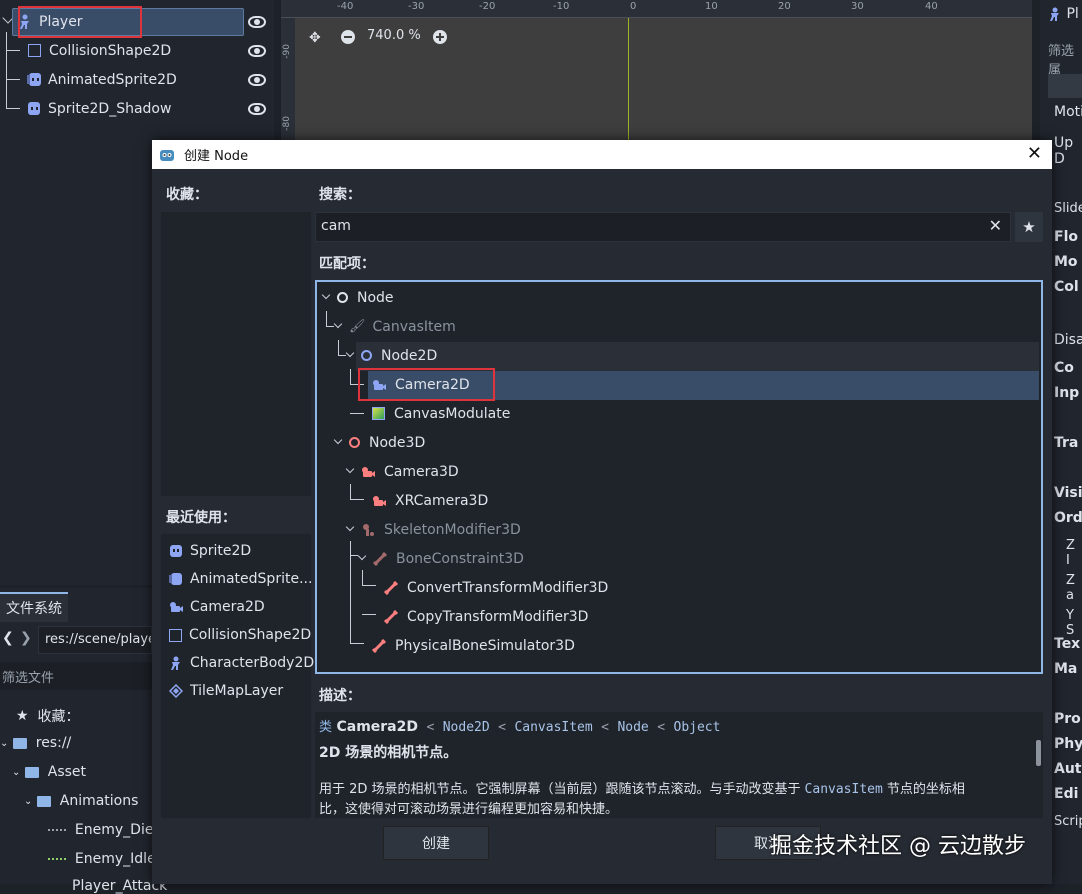 This screenshot has width=1082, height=894. What do you see at coordinates (1067, 644) in the screenshot?
I see `inspector-section: Tex` at bounding box center [1067, 644].